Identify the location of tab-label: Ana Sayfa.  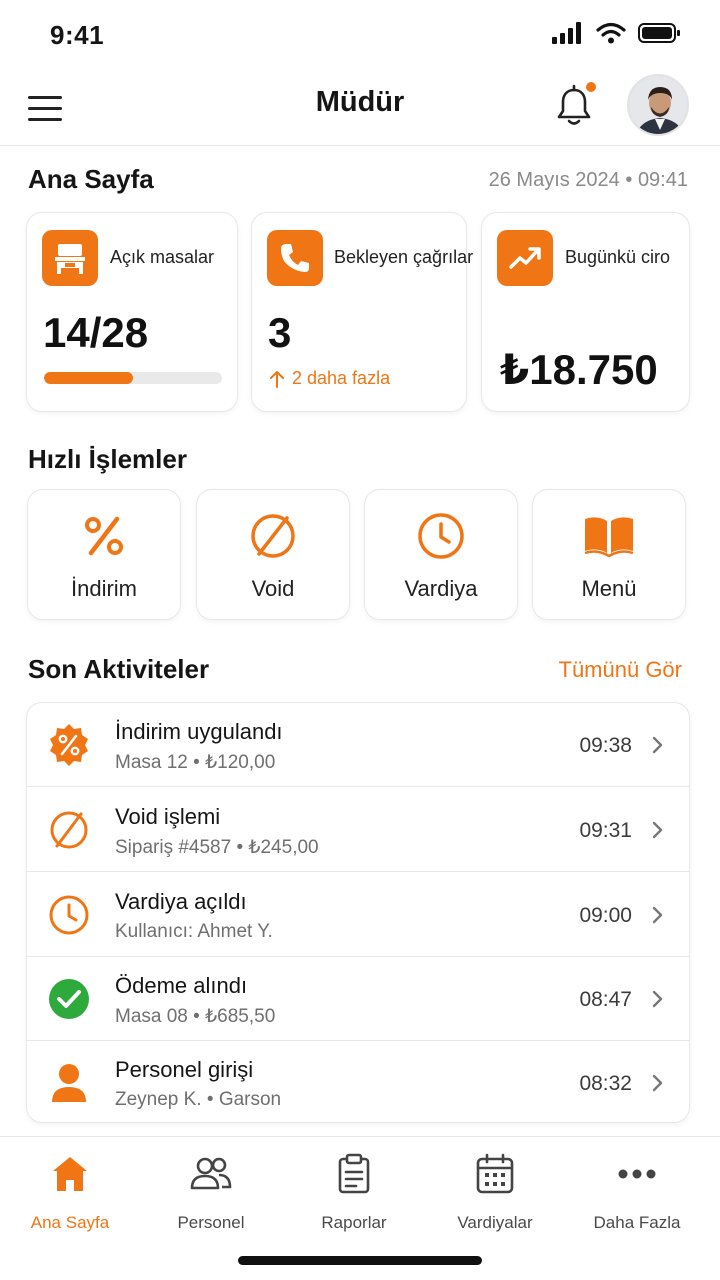
(70, 1222).